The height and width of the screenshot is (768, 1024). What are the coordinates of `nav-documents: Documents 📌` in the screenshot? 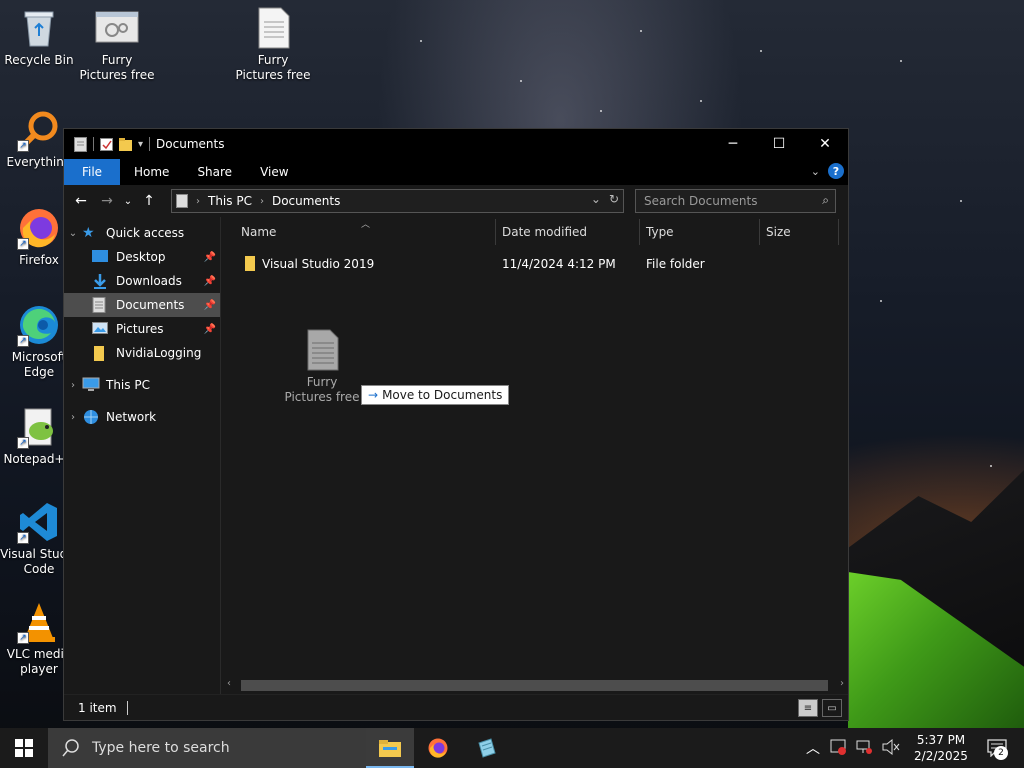 It's located at (142, 305).